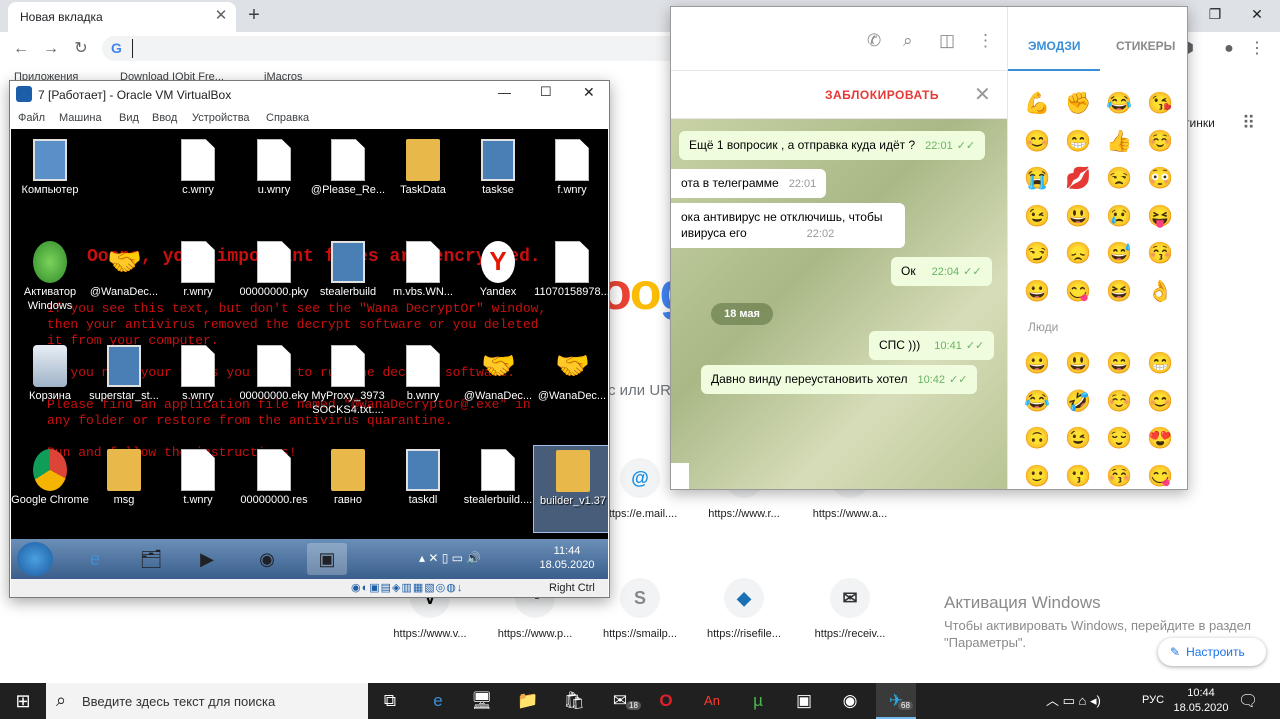 The width and height of the screenshot is (1280, 719). Describe the element at coordinates (164, 118) in the screenshot. I see `menu-input: Ввод` at that location.